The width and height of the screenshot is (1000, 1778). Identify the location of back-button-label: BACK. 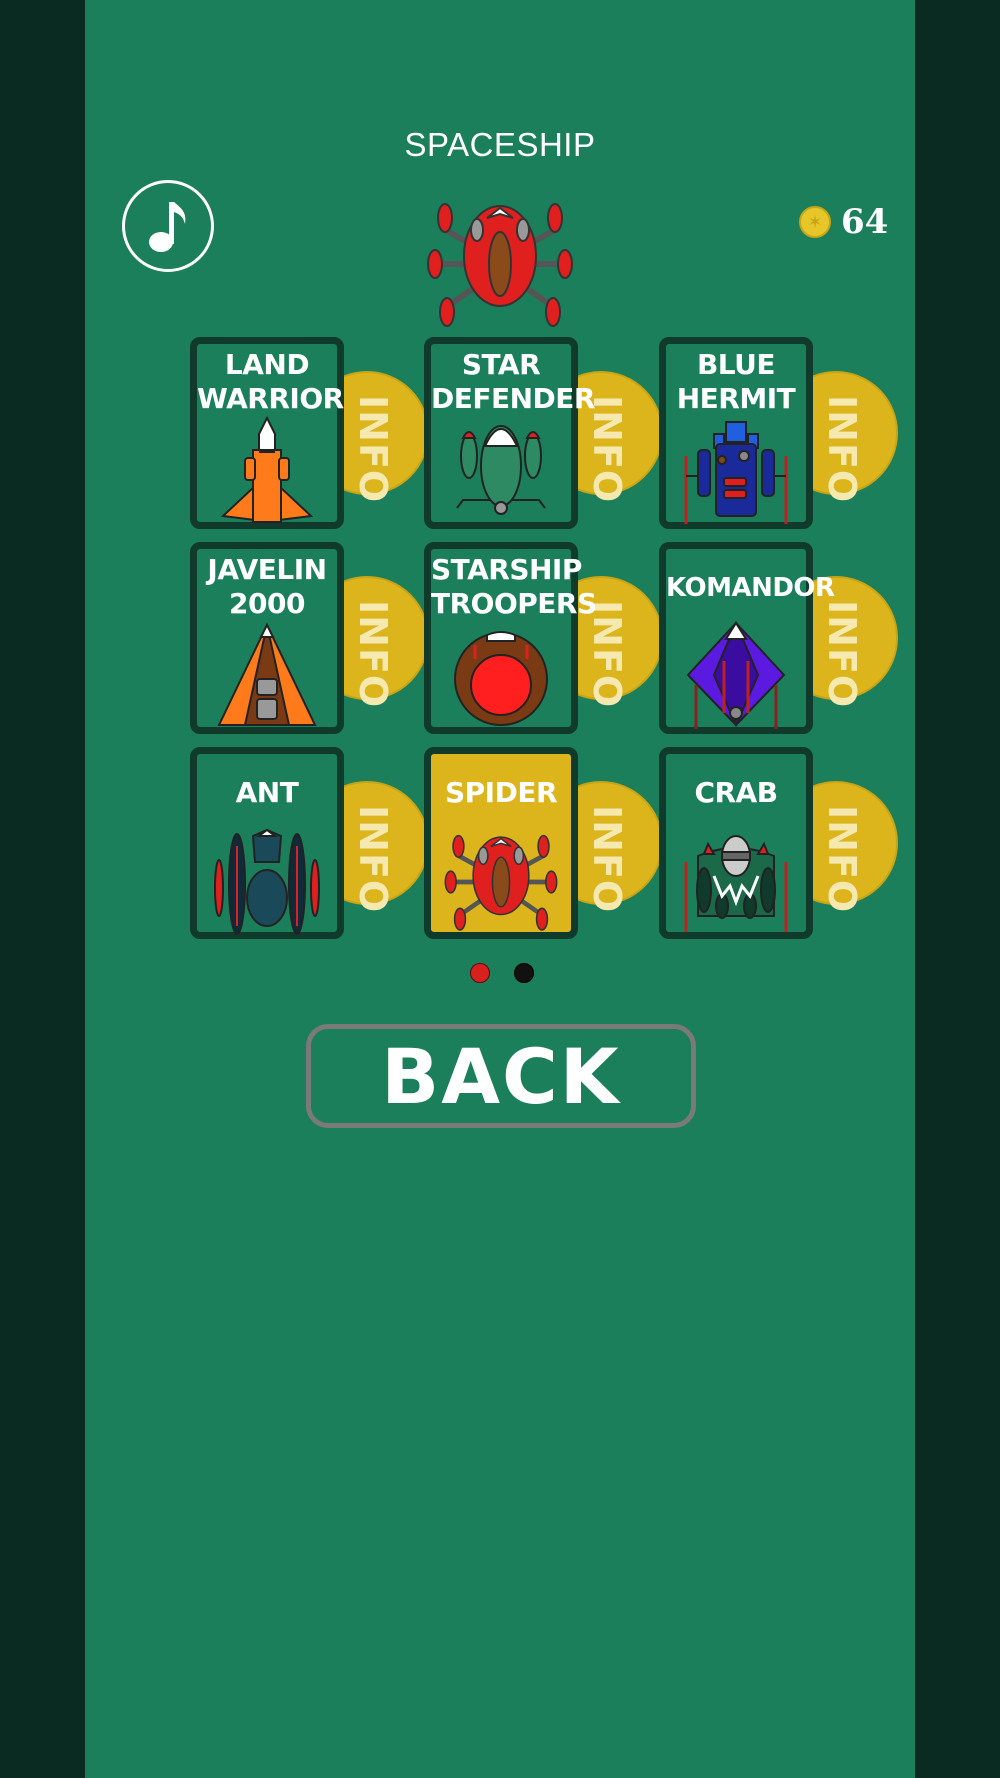
(501, 1076).